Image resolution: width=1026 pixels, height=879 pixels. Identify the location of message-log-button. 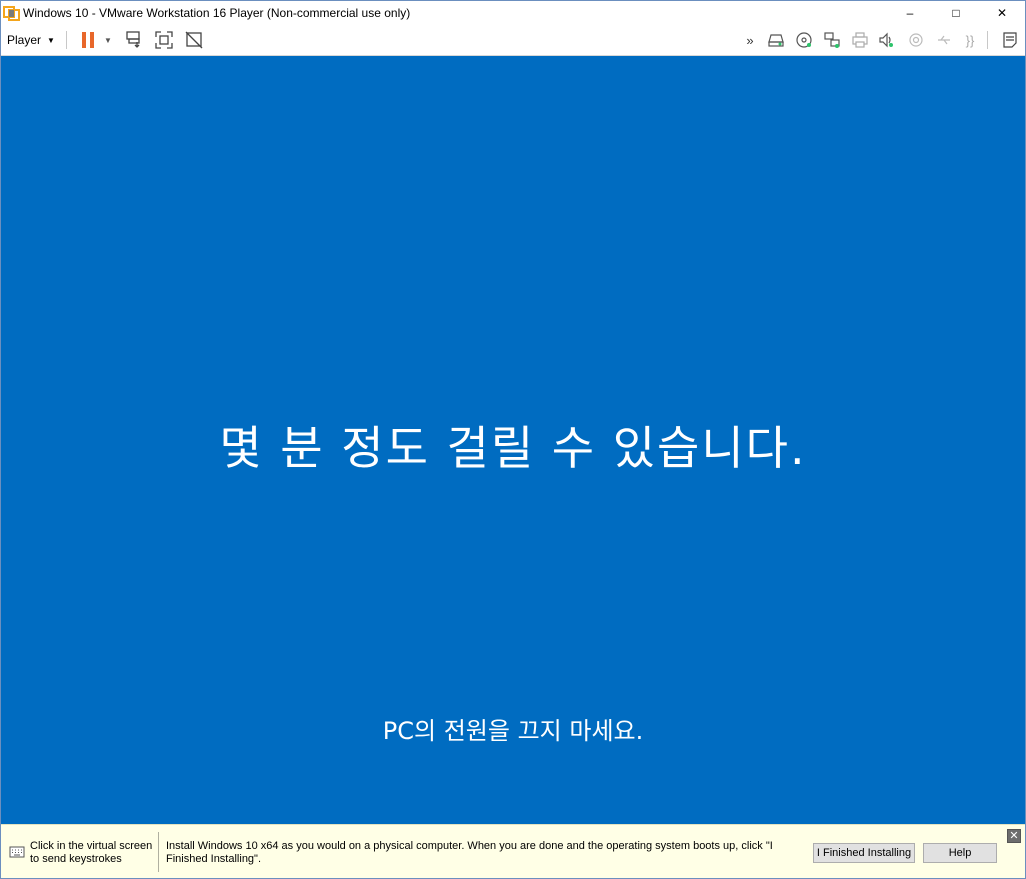
(1010, 40).